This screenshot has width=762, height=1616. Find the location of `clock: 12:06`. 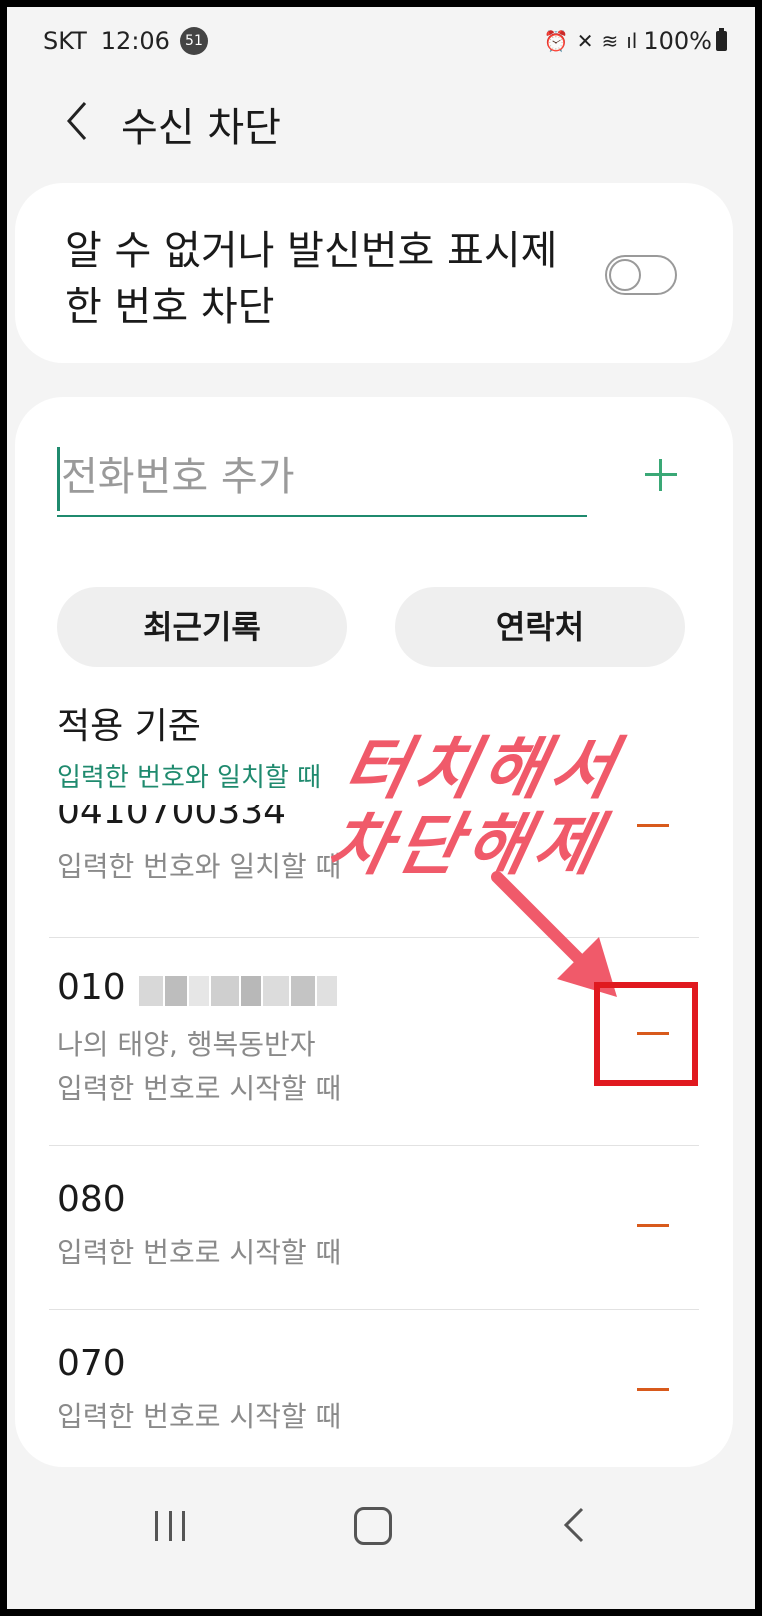

clock: 12:06 is located at coordinates (135, 41).